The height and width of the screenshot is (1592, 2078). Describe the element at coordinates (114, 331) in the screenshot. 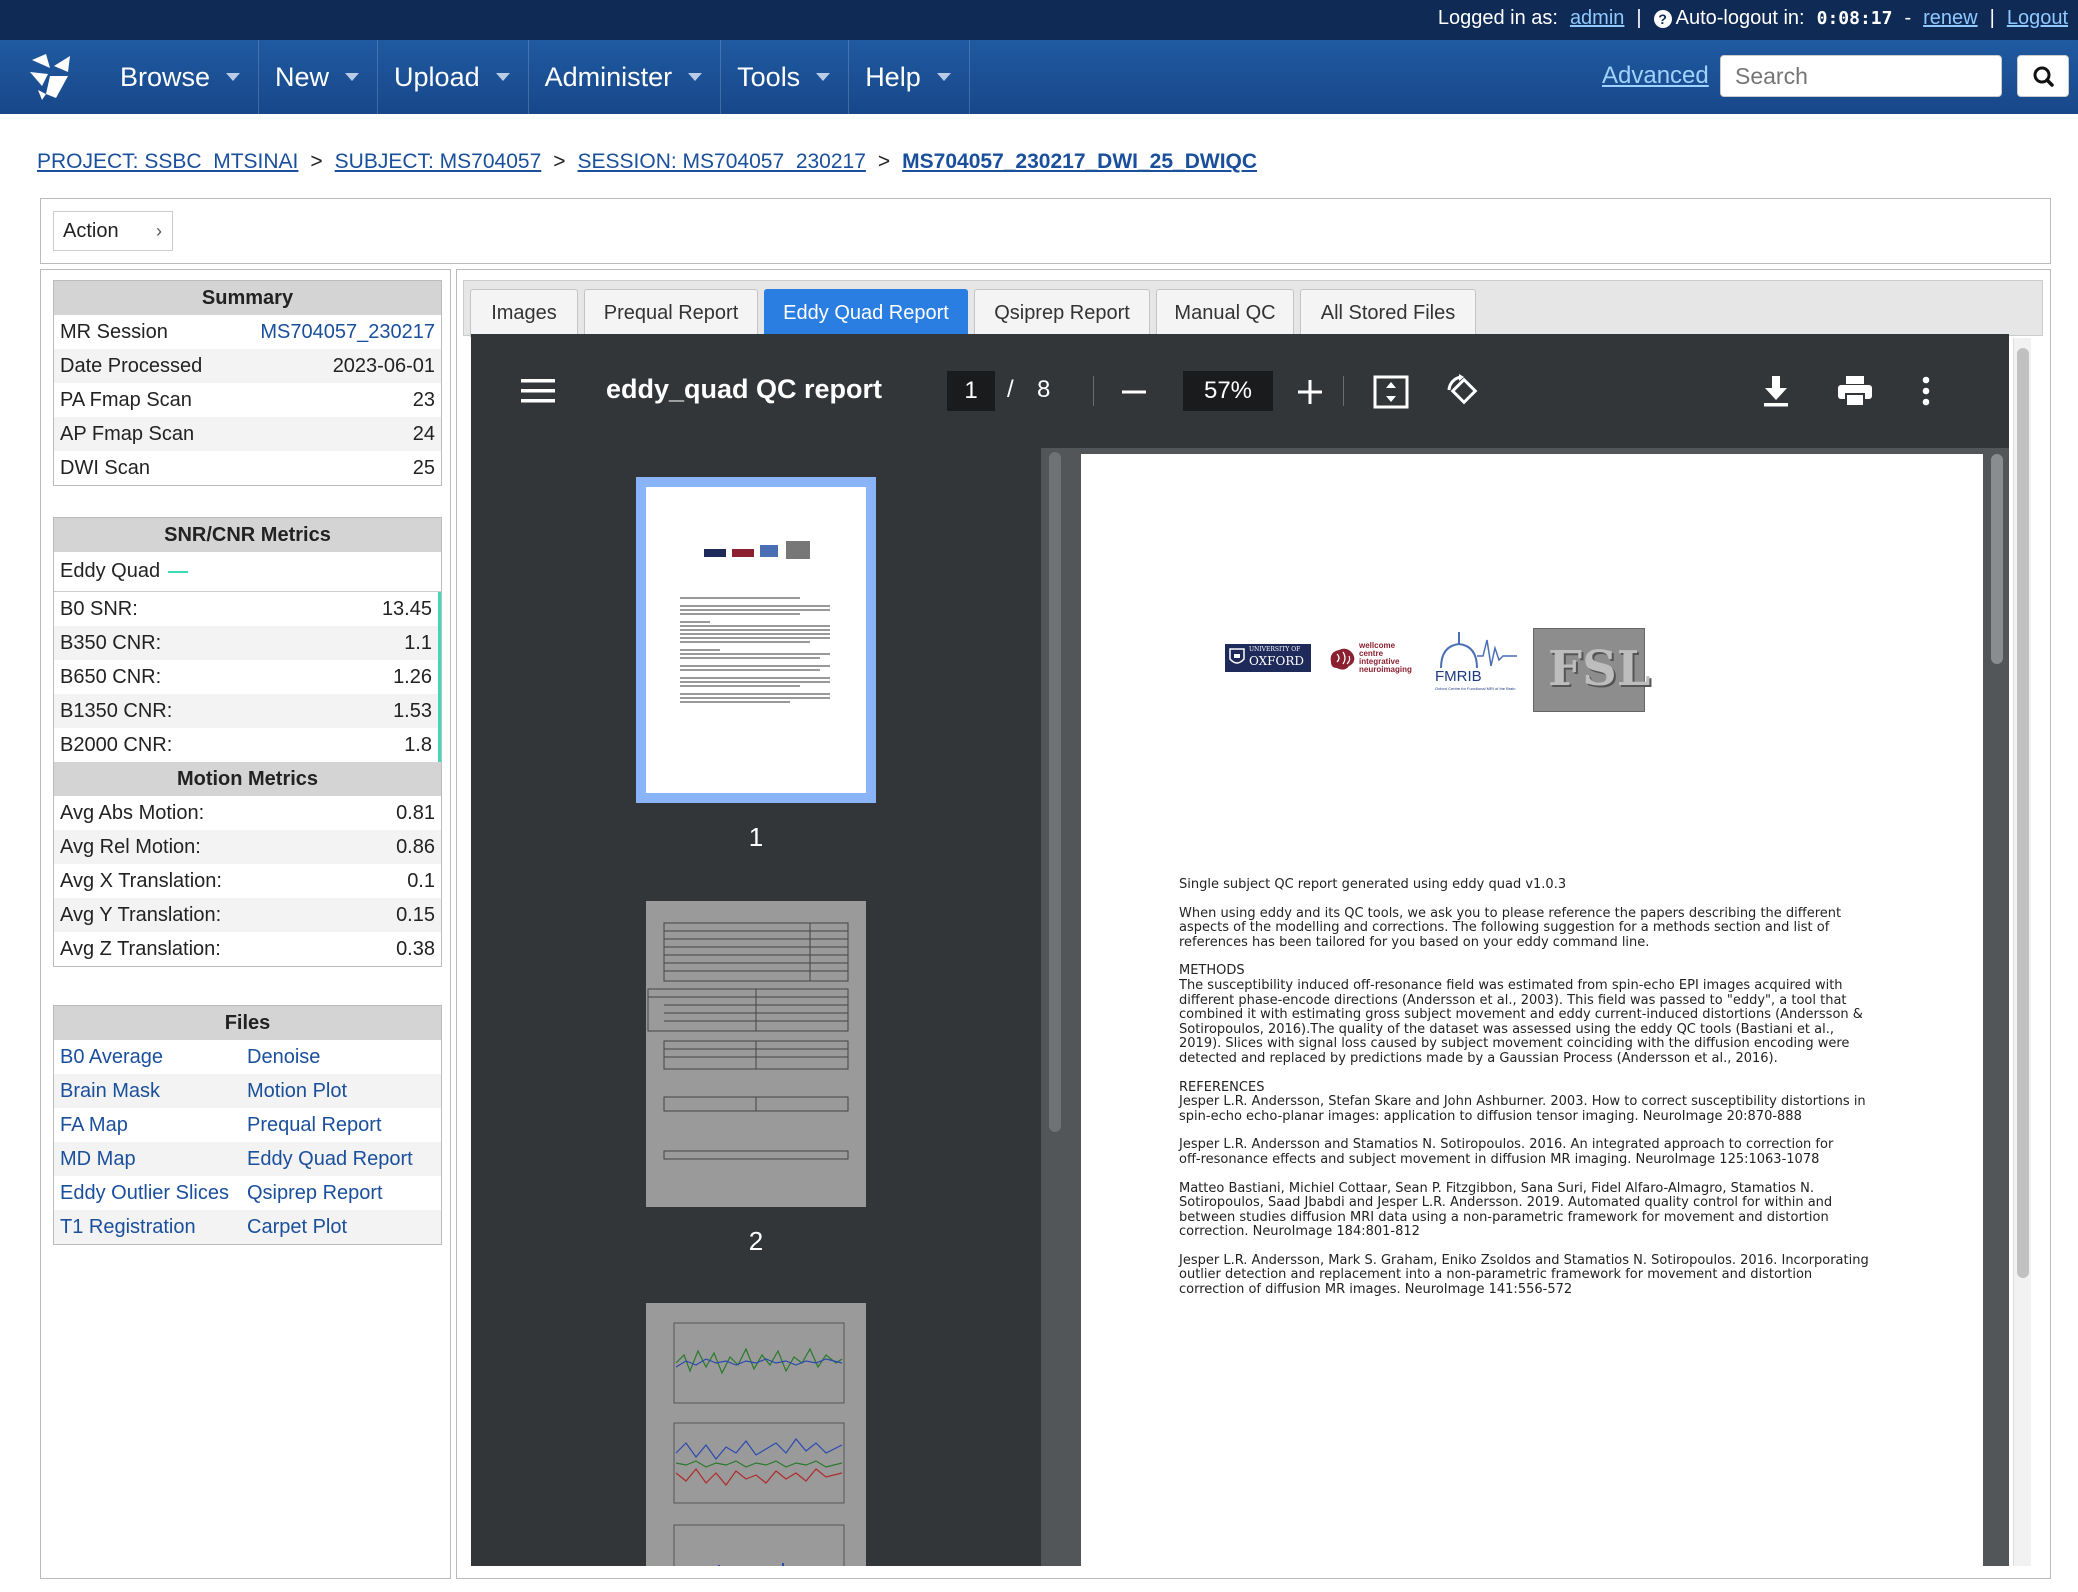

I see `summary-label: MR Session` at that location.